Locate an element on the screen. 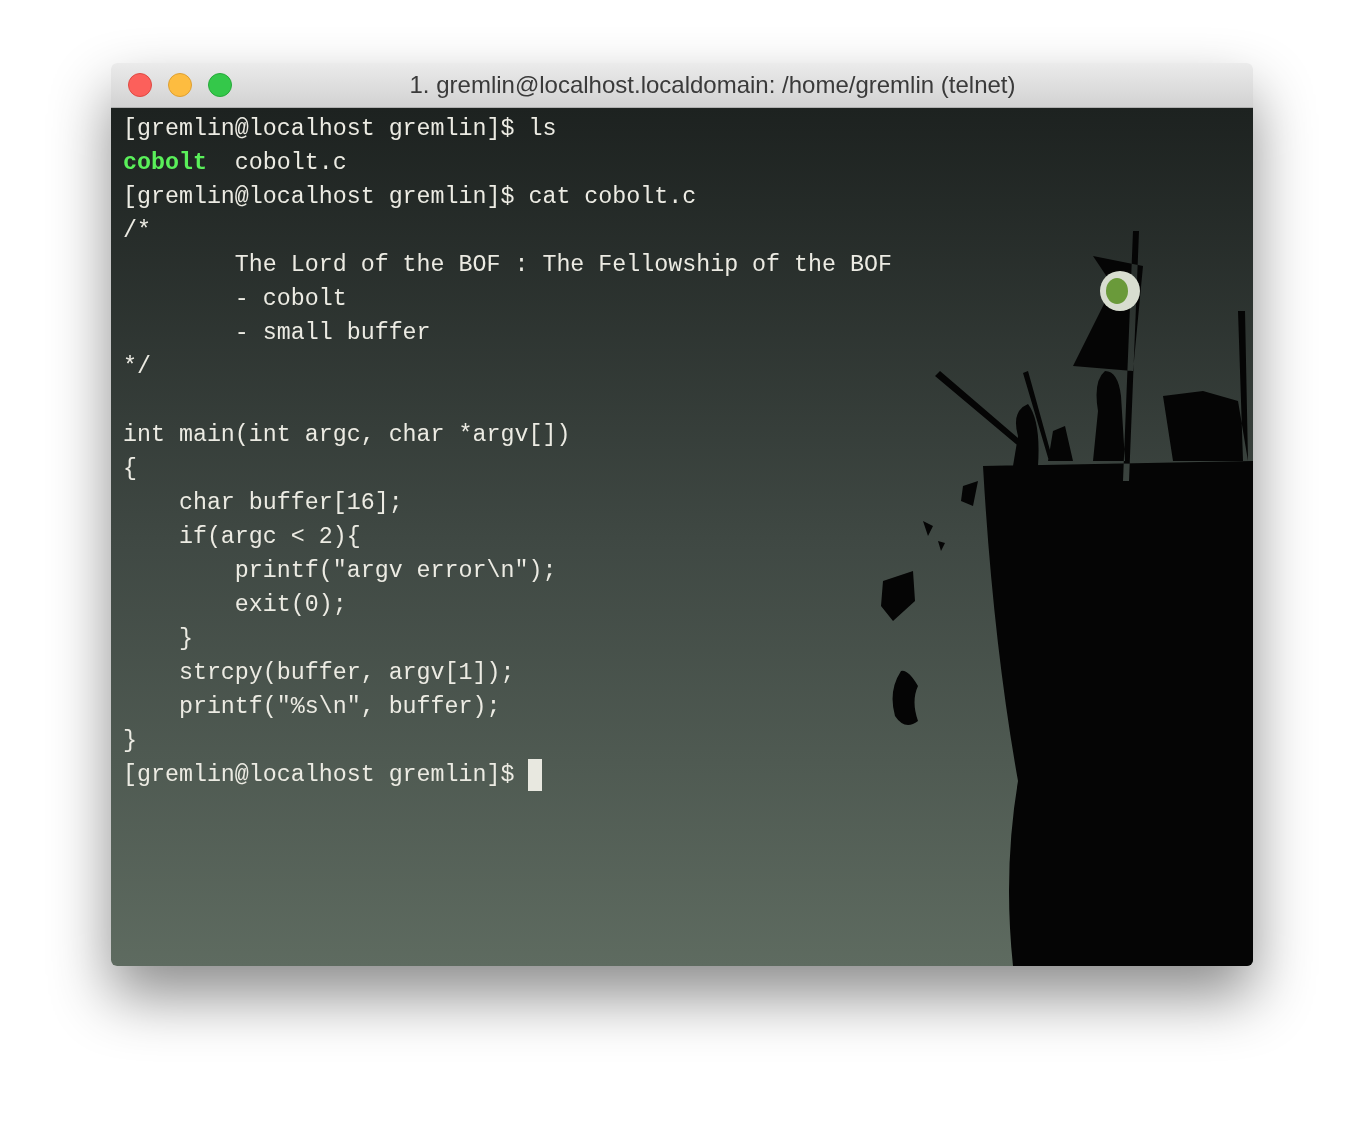 This screenshot has width=1364, height=1126. executable-file-name: cobolt is located at coordinates (165, 163).